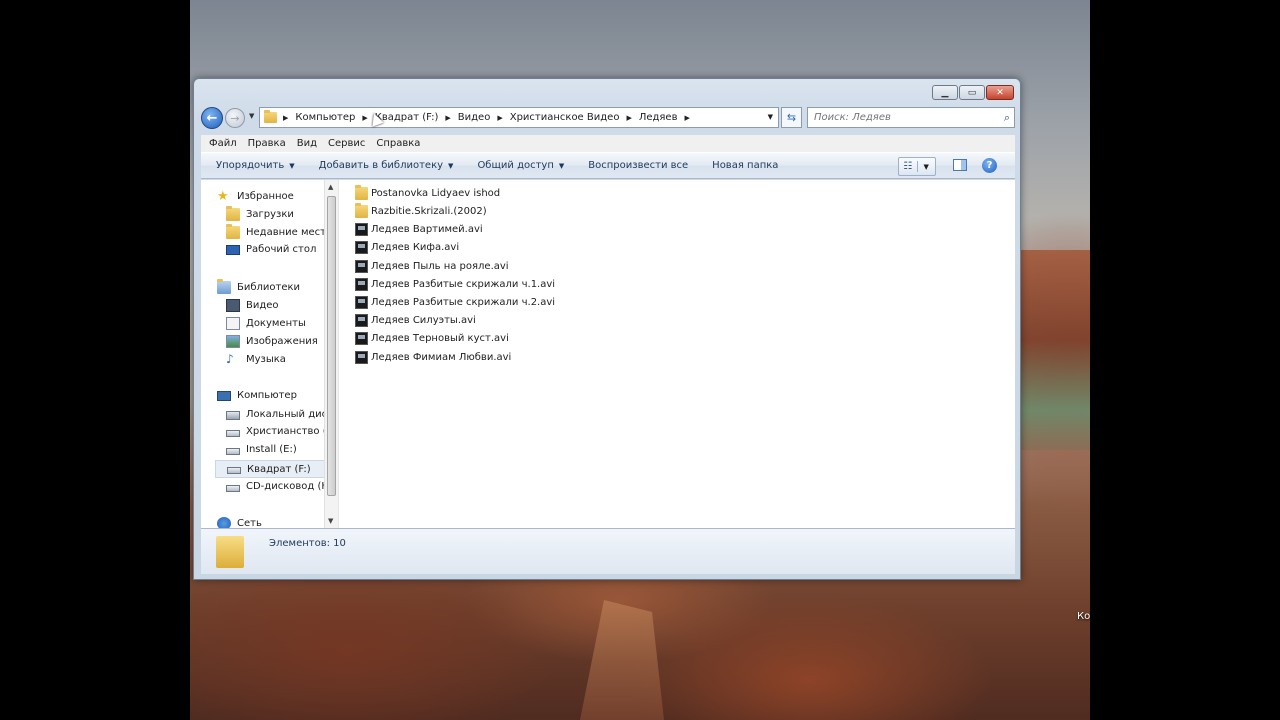 The height and width of the screenshot is (720, 1280). Describe the element at coordinates (904, 117) in the screenshot. I see `search-input` at that location.